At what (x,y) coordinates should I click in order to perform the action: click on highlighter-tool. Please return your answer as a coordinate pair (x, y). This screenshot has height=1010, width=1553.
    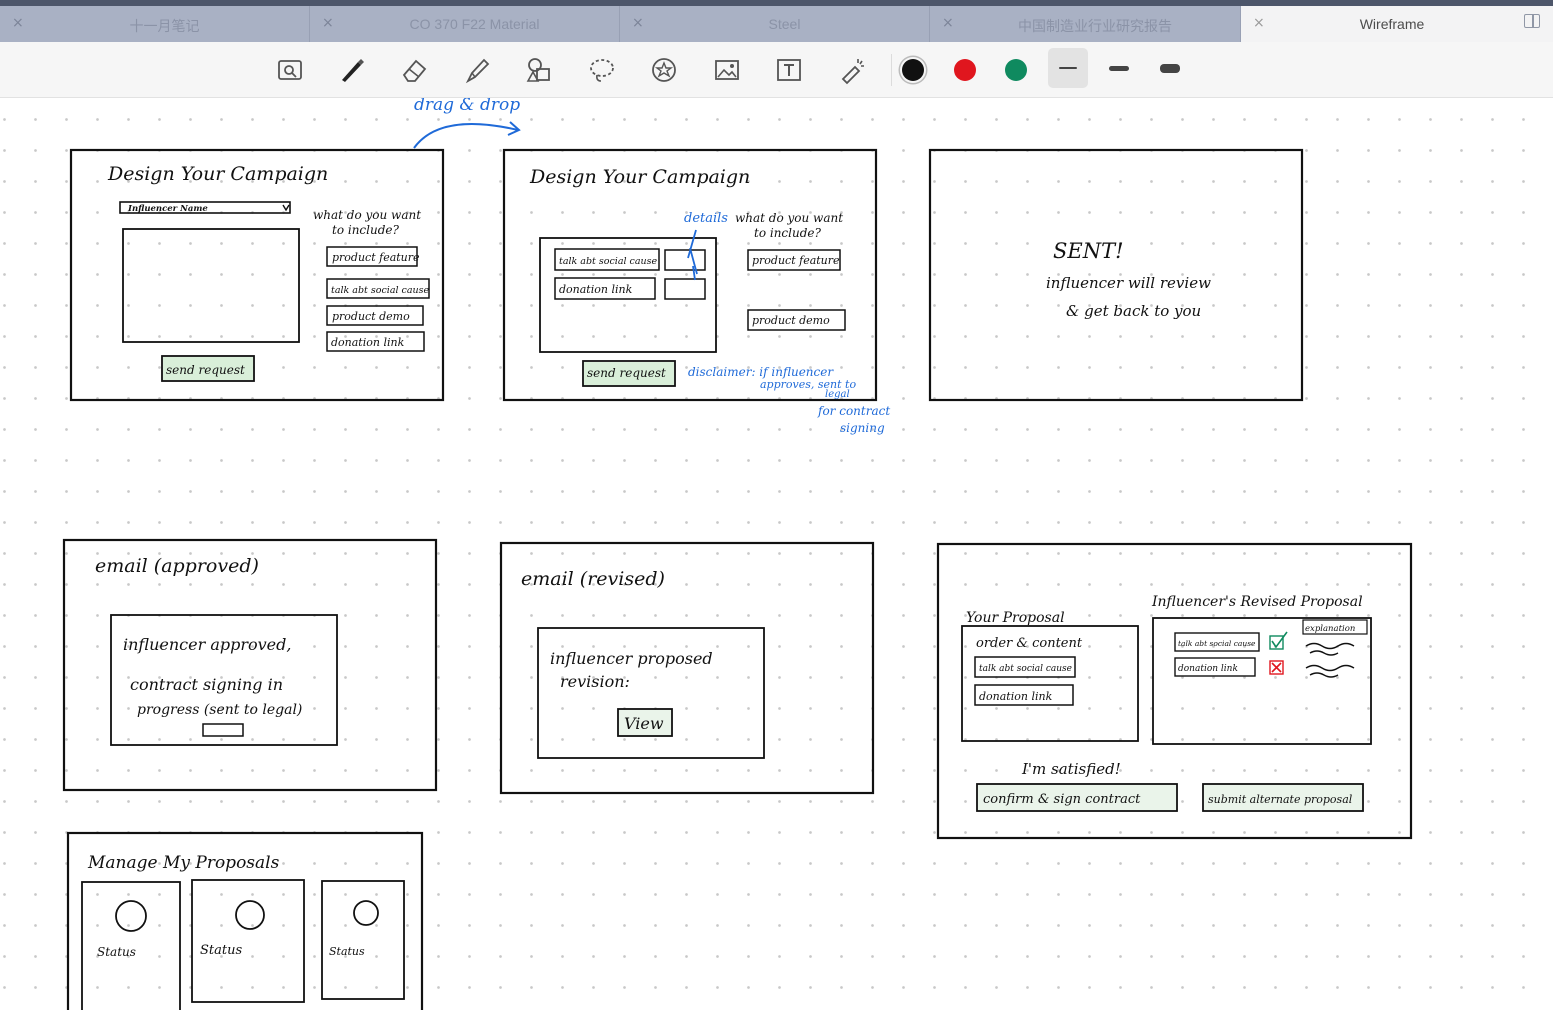
    Looking at the image, I should click on (477, 70).